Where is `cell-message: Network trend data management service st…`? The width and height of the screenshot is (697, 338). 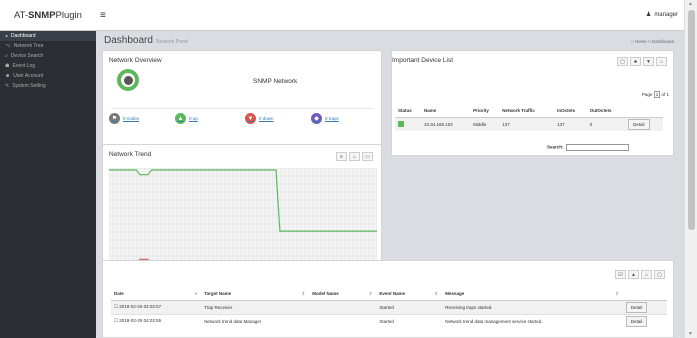
cell-message: Network trend data management service st… is located at coordinates (532, 320).